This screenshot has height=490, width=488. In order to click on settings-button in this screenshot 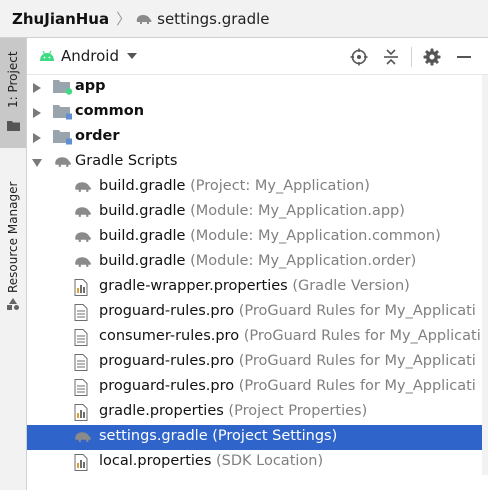, I will do `click(432, 56)`.